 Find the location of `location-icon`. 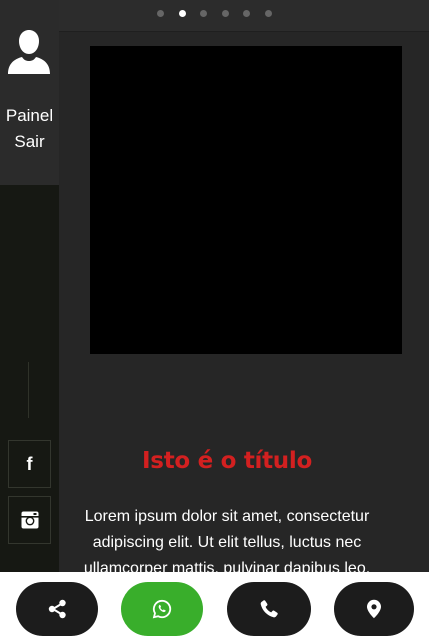

location-icon is located at coordinates (374, 609).